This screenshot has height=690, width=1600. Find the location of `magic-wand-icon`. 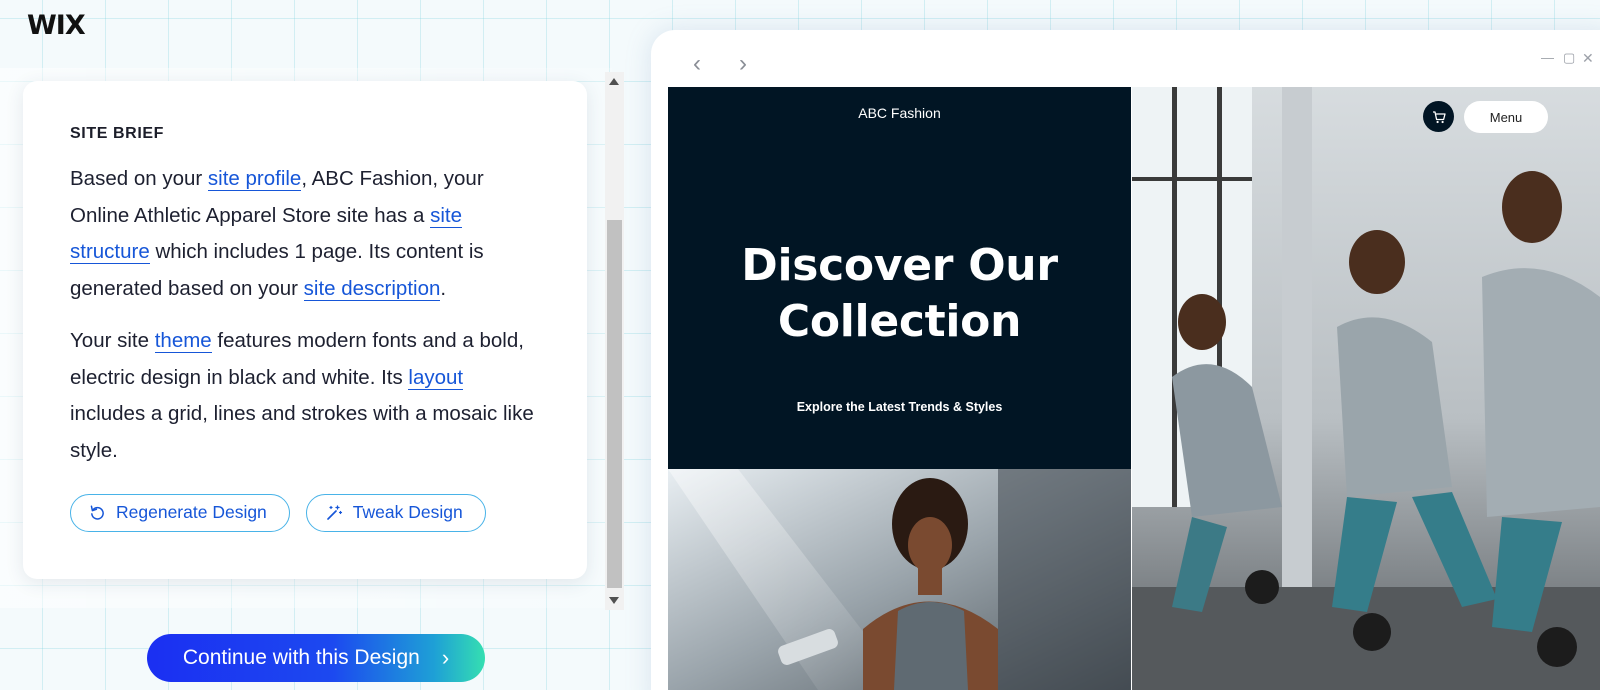

magic-wand-icon is located at coordinates (334, 513).